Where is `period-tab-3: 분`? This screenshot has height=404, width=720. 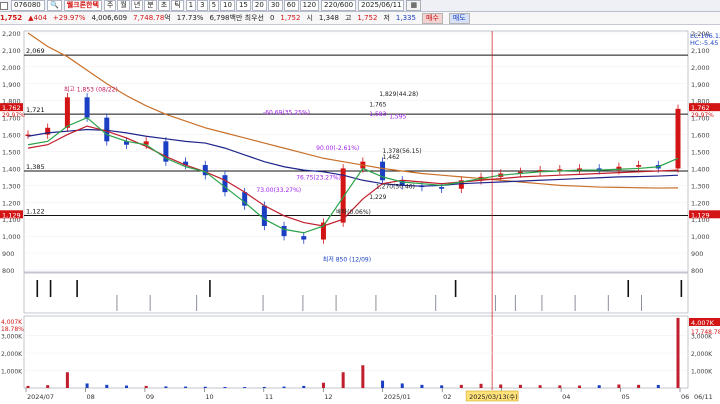
period-tab-3: 분 is located at coordinates (150, 5).